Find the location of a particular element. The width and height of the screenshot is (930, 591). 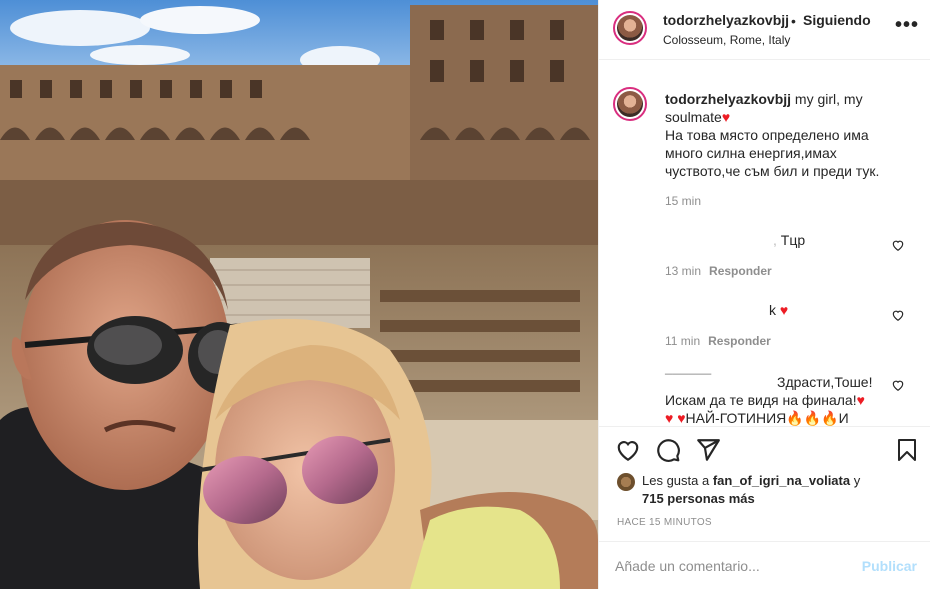

likes-count: 715 personas más is located at coordinates (698, 498).